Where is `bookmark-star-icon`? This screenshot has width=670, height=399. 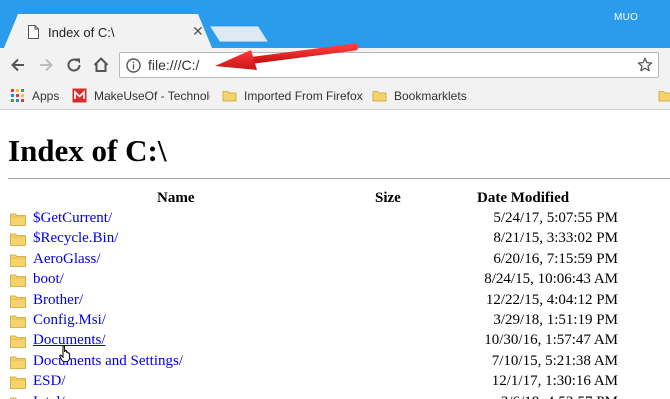
bookmark-star-icon is located at coordinates (645, 65).